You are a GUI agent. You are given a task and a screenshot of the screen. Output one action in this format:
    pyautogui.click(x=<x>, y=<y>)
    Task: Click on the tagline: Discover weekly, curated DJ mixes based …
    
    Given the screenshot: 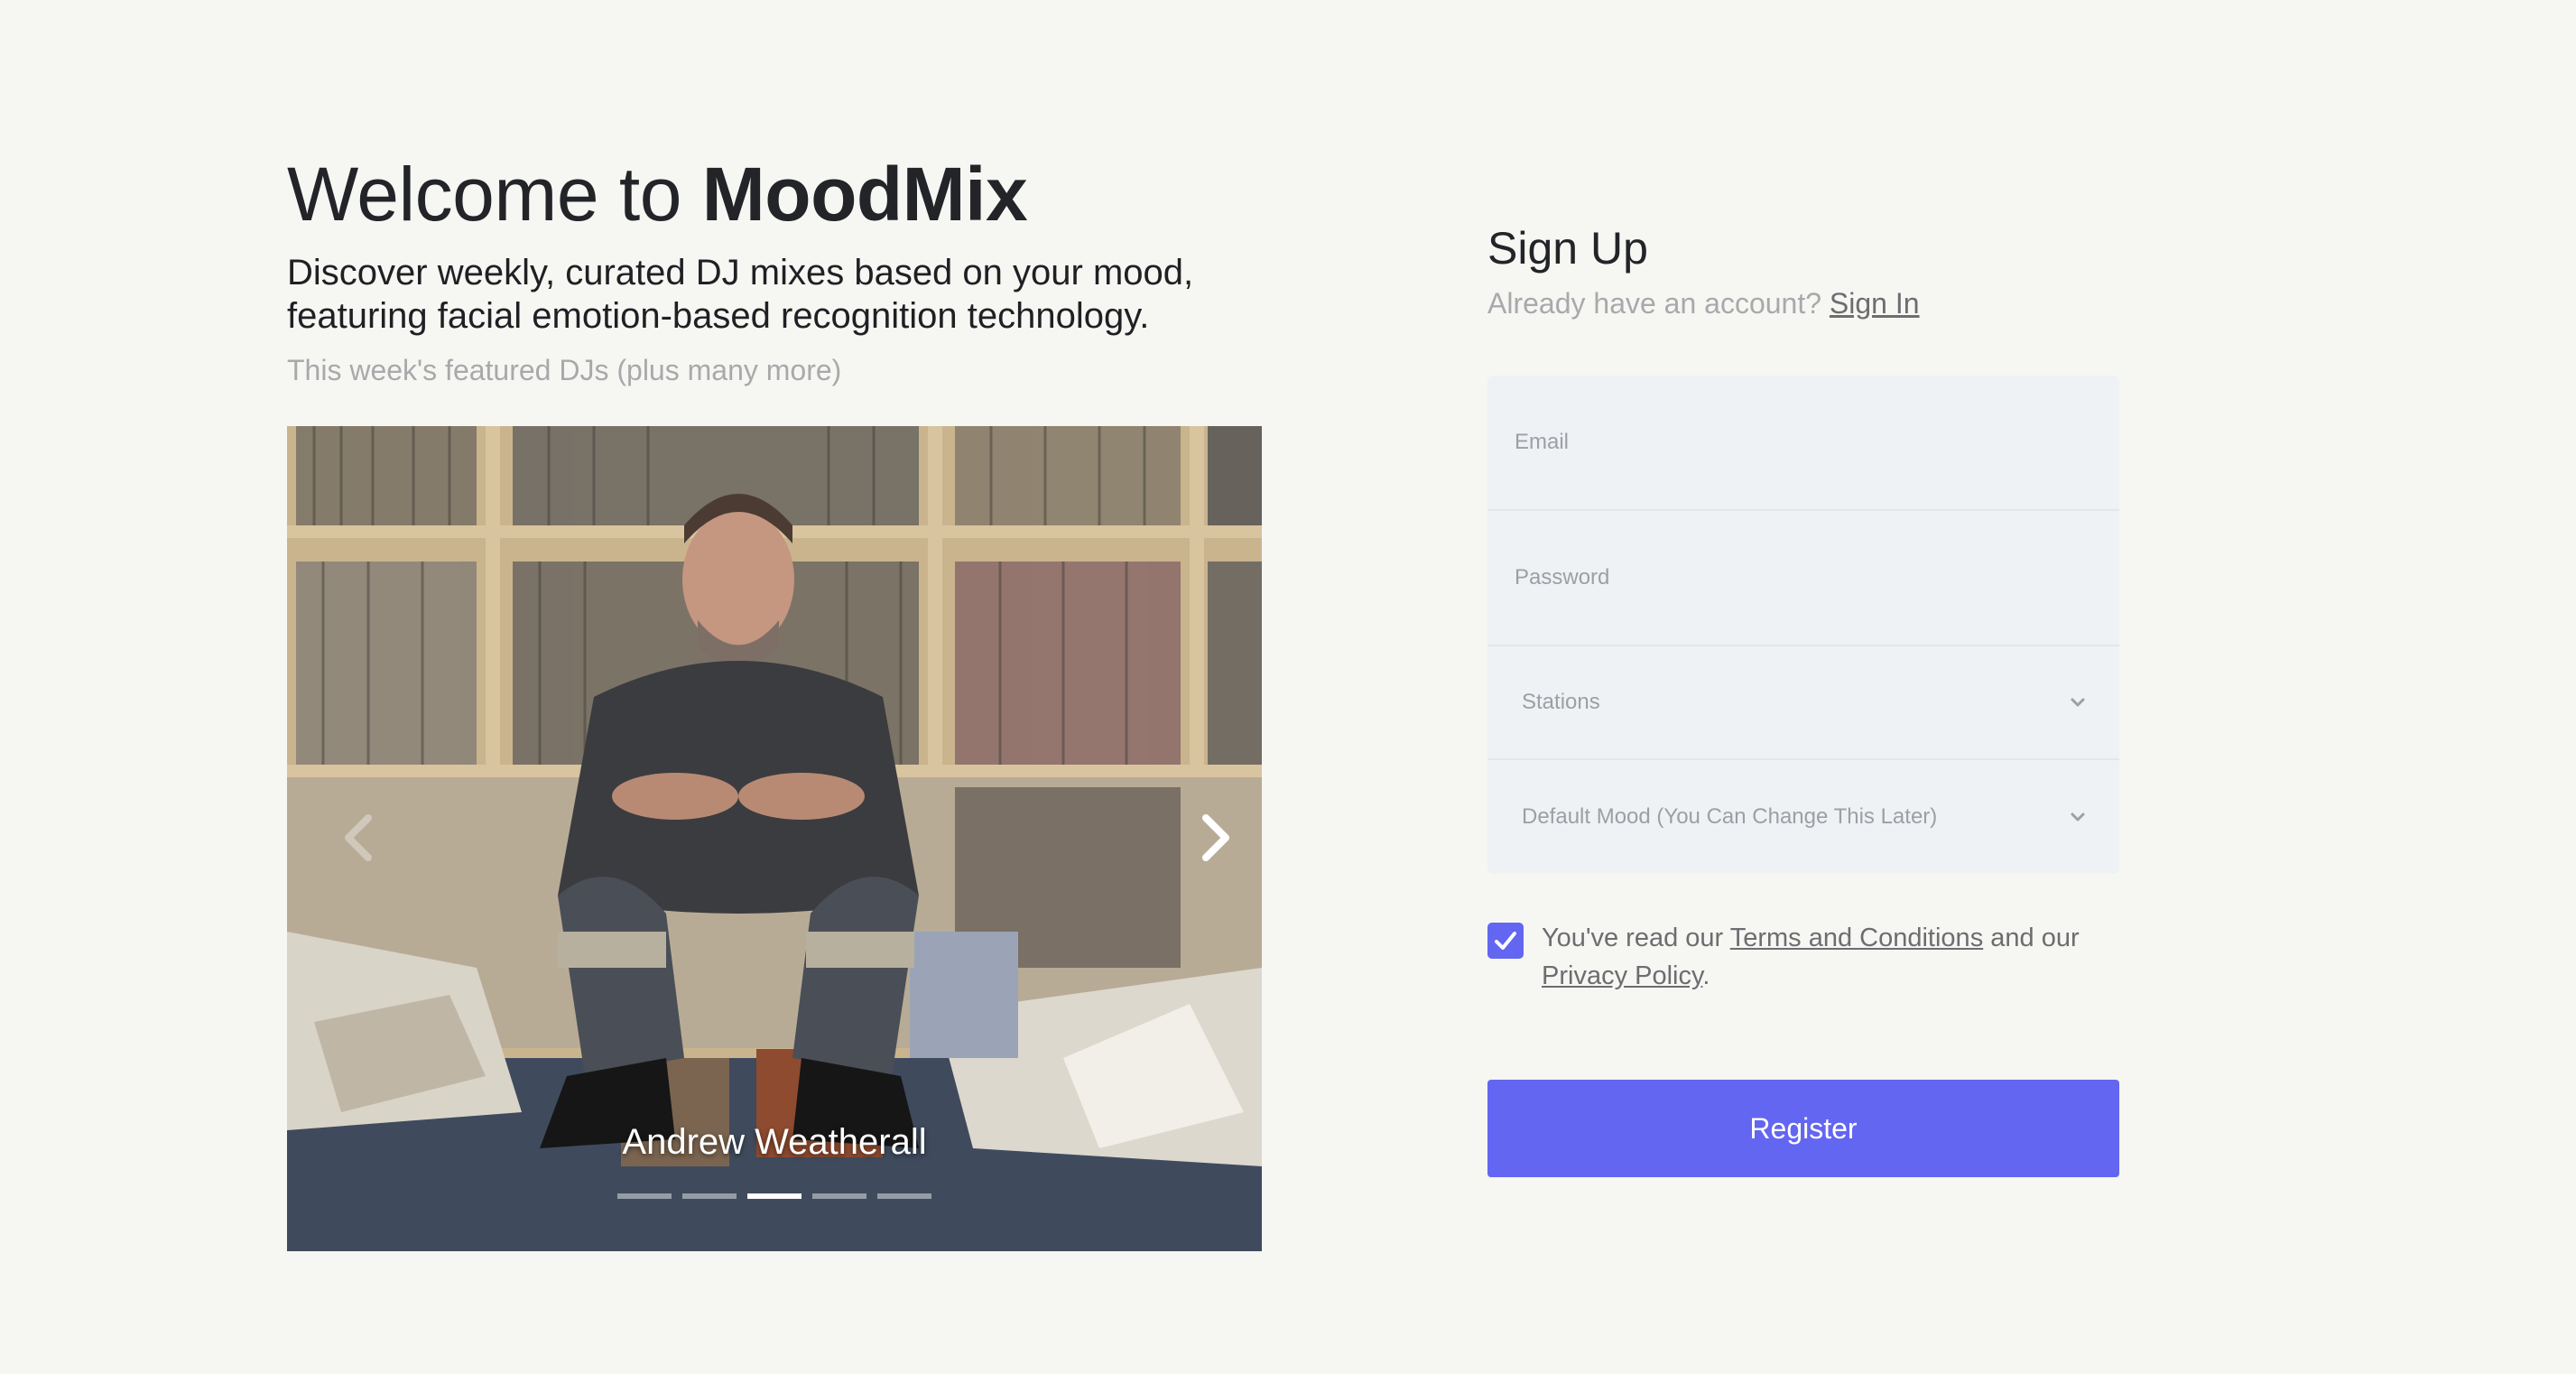 What is the action you would take?
    pyautogui.click(x=740, y=294)
    